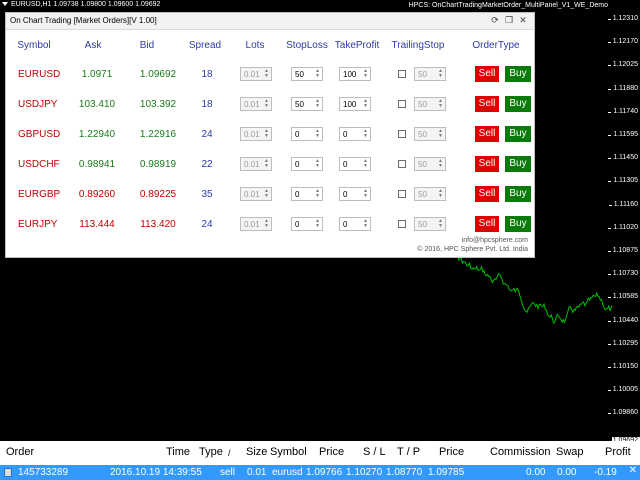  I want to click on row-spread: 24, so click(207, 224).